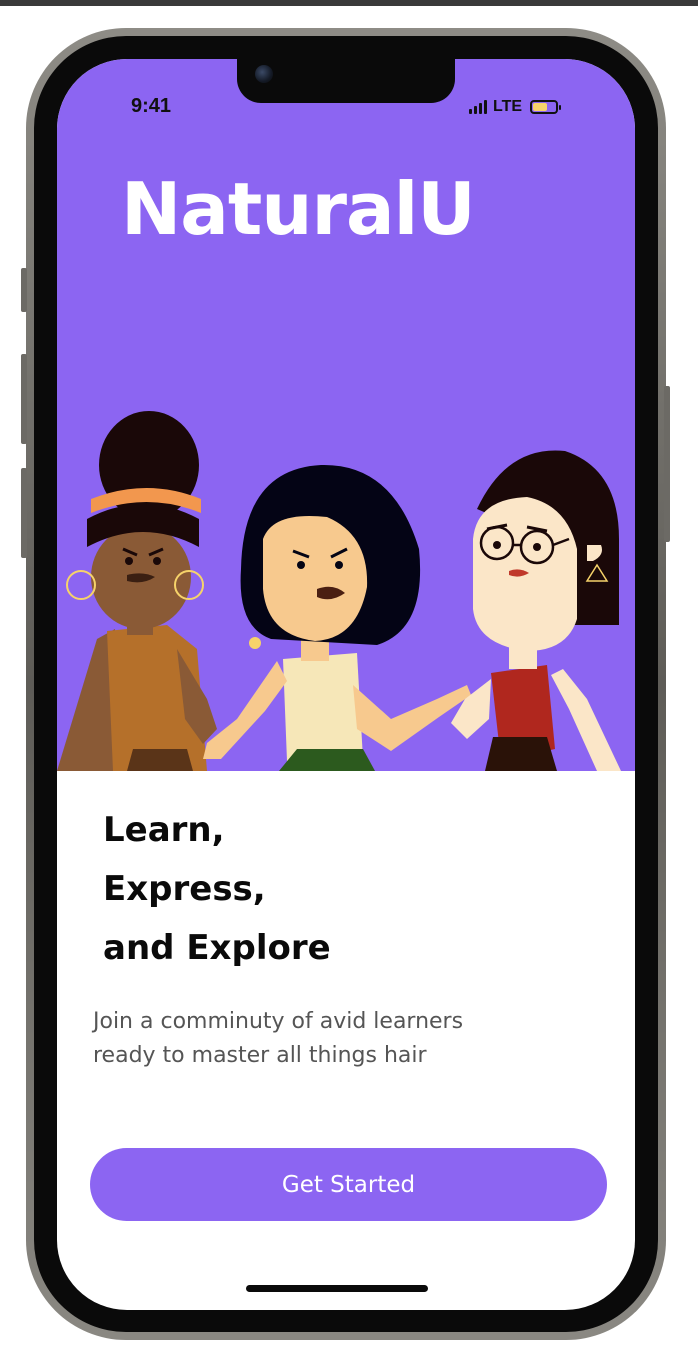 This screenshot has width=698, height=1364. What do you see at coordinates (137, 591) in the screenshot?
I see `woman-left-figure` at bounding box center [137, 591].